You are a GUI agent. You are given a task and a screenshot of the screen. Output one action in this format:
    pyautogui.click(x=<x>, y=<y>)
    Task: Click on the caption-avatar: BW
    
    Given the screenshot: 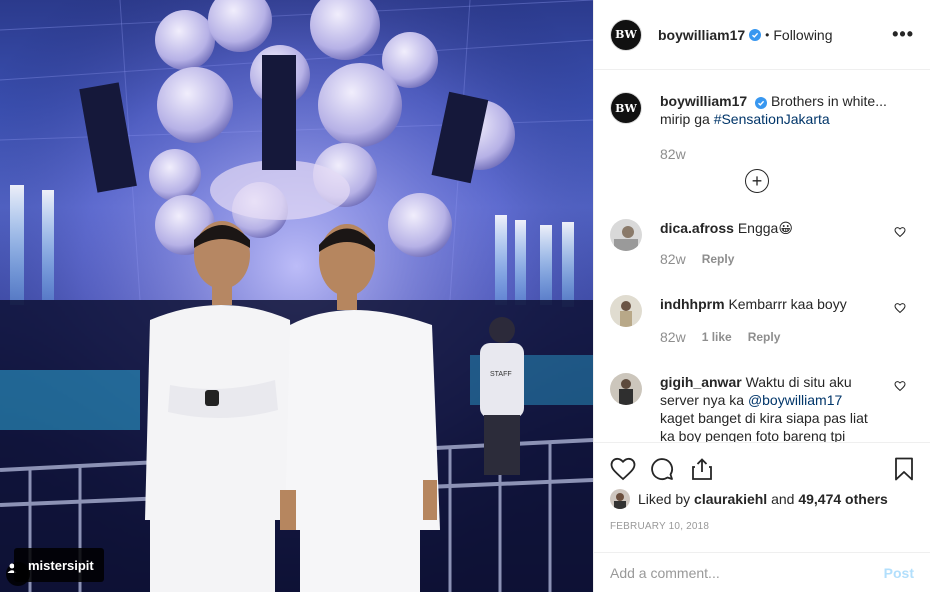 What is the action you would take?
    pyautogui.click(x=626, y=108)
    